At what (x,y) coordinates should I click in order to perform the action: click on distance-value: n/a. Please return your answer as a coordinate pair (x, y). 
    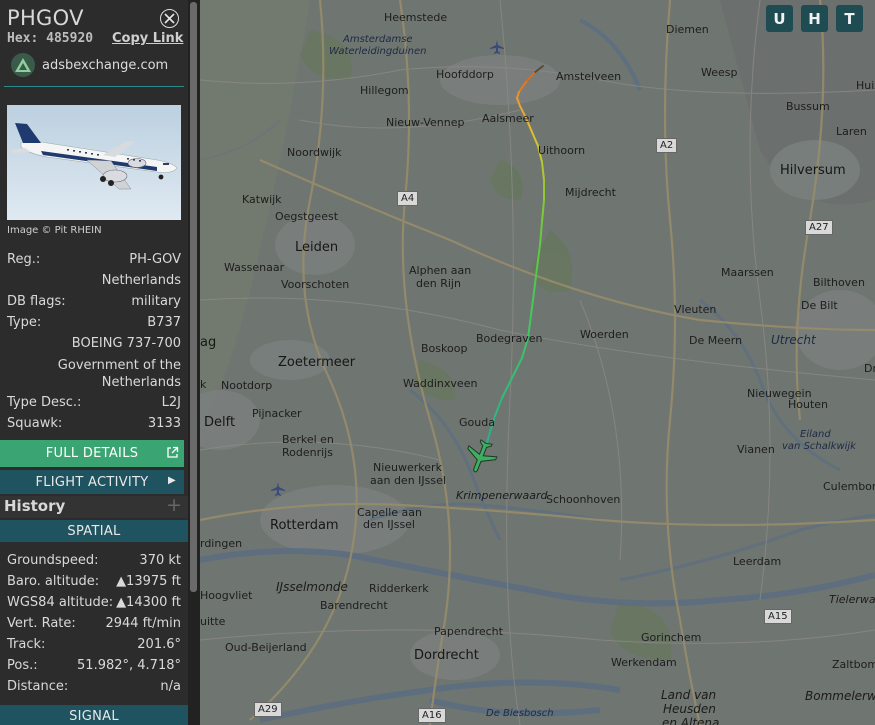
    Looking at the image, I should click on (170, 686).